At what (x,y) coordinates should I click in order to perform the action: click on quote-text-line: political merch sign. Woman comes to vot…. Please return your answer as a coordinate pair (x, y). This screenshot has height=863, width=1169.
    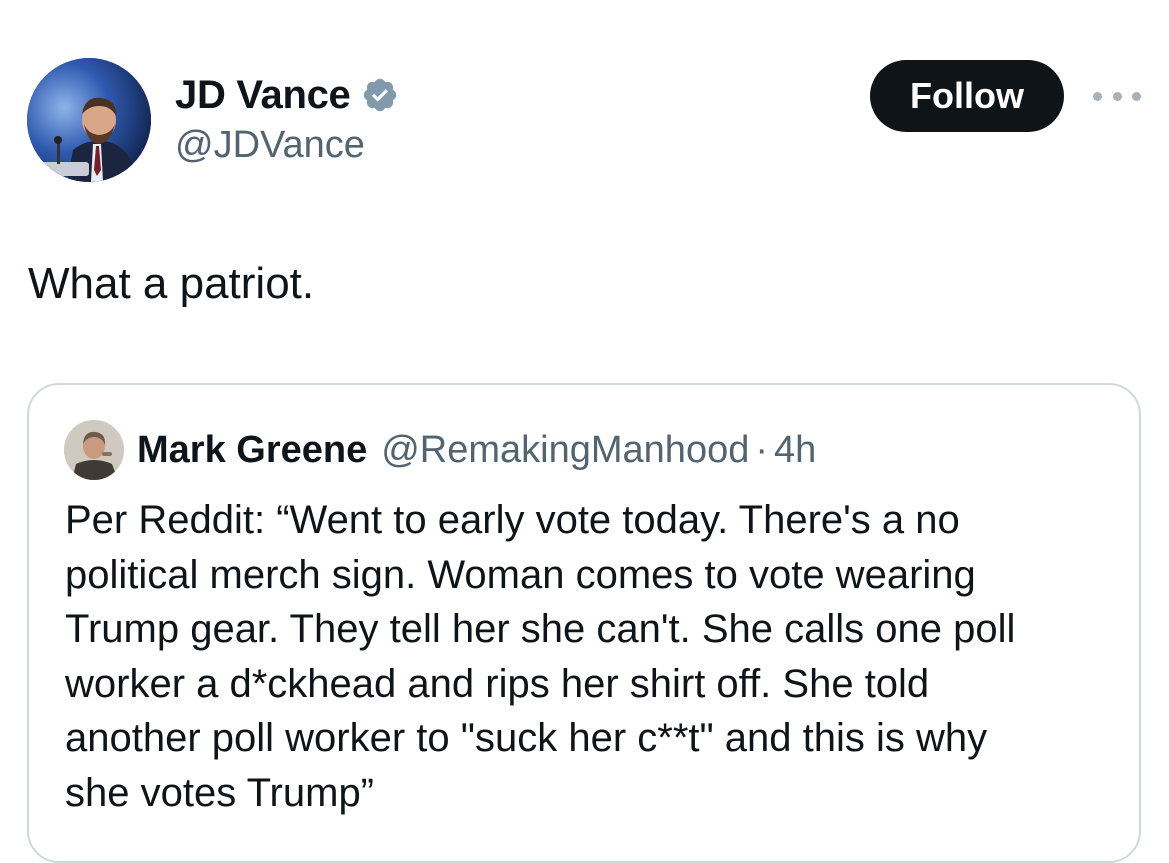
    Looking at the image, I should click on (520, 574).